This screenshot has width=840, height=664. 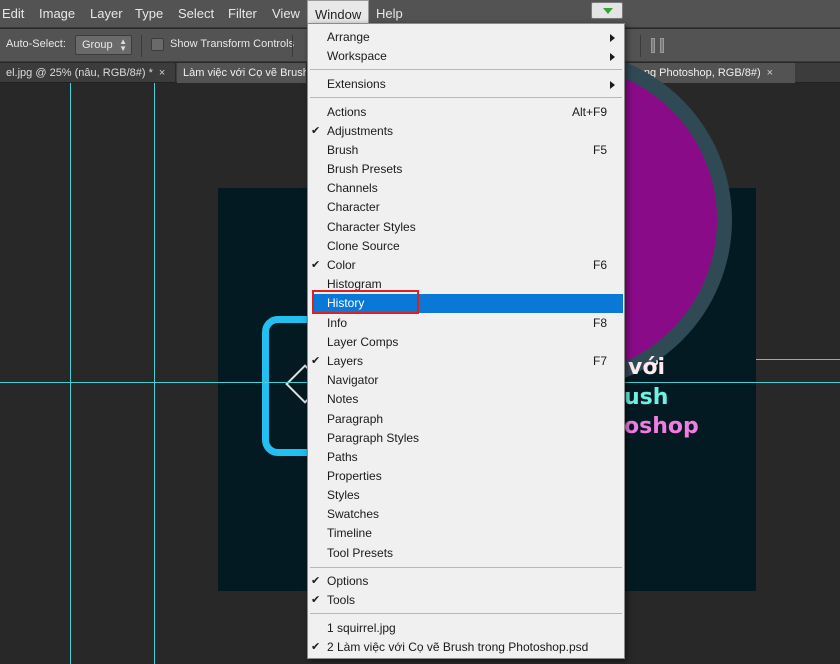 What do you see at coordinates (15, 14) in the screenshot?
I see `menu-edit: Edit` at bounding box center [15, 14].